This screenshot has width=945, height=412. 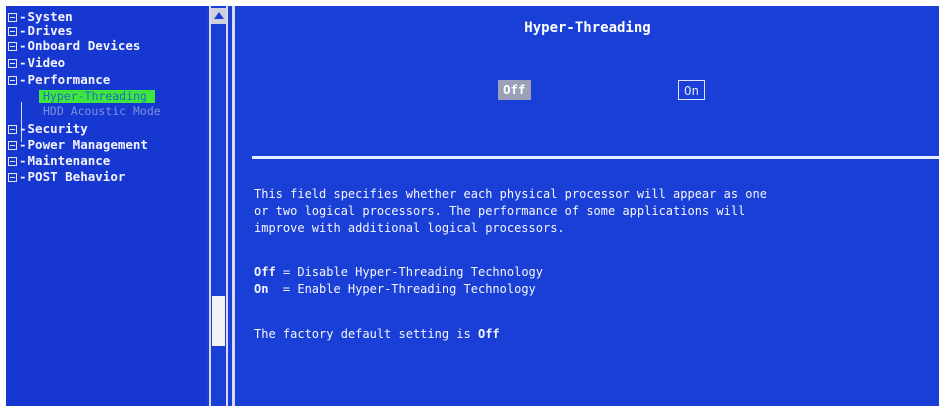 What do you see at coordinates (218, 321) in the screenshot?
I see `scrollbar-thumb` at bounding box center [218, 321].